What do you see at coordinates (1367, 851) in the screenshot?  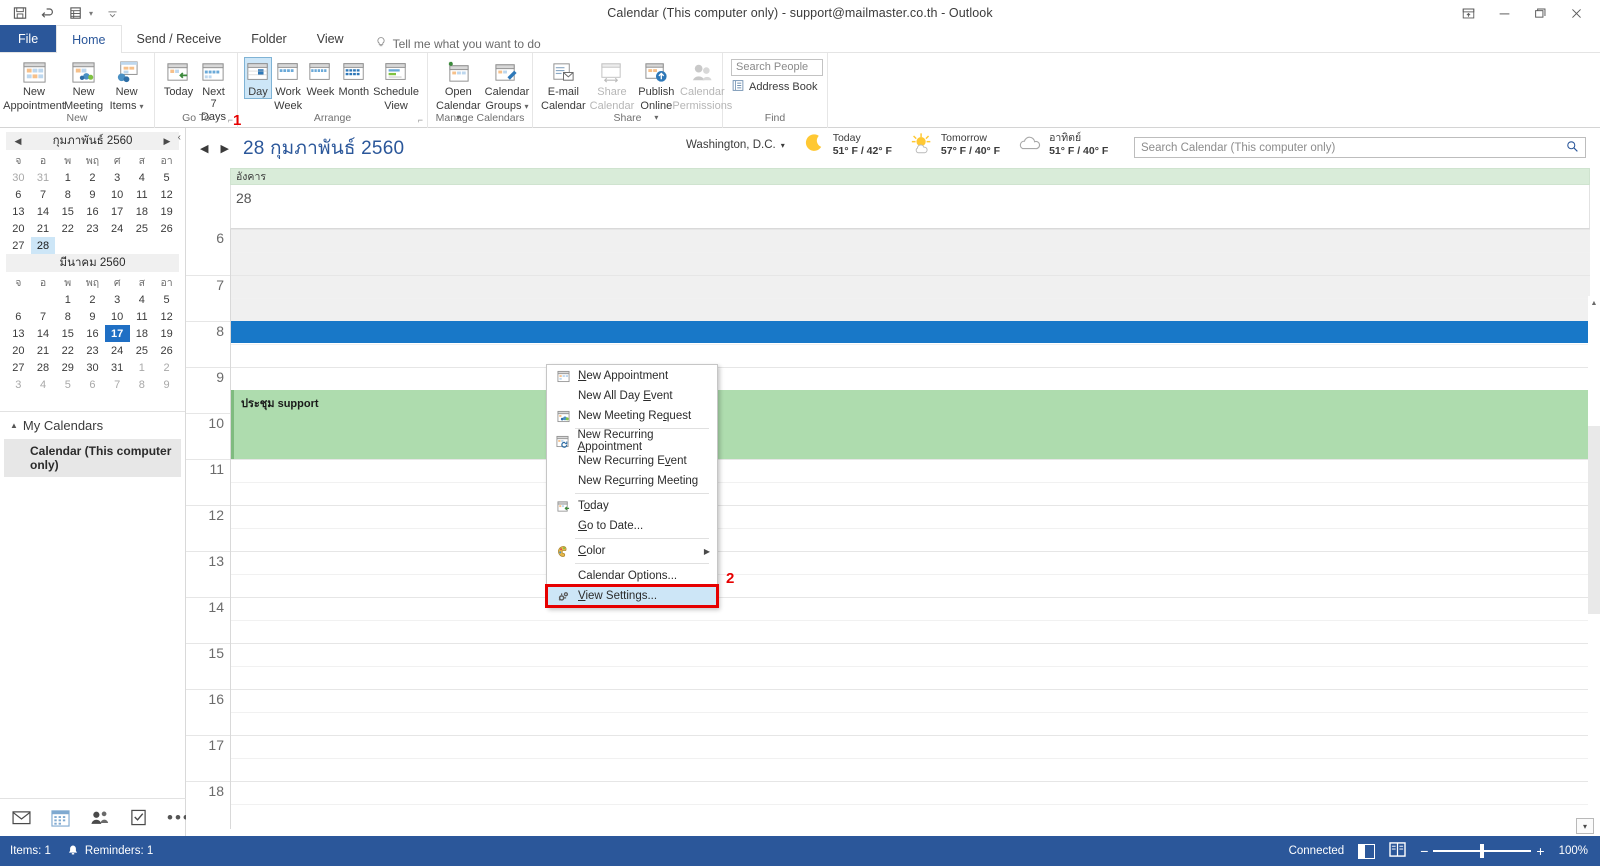 I see `normal-view-icon` at bounding box center [1367, 851].